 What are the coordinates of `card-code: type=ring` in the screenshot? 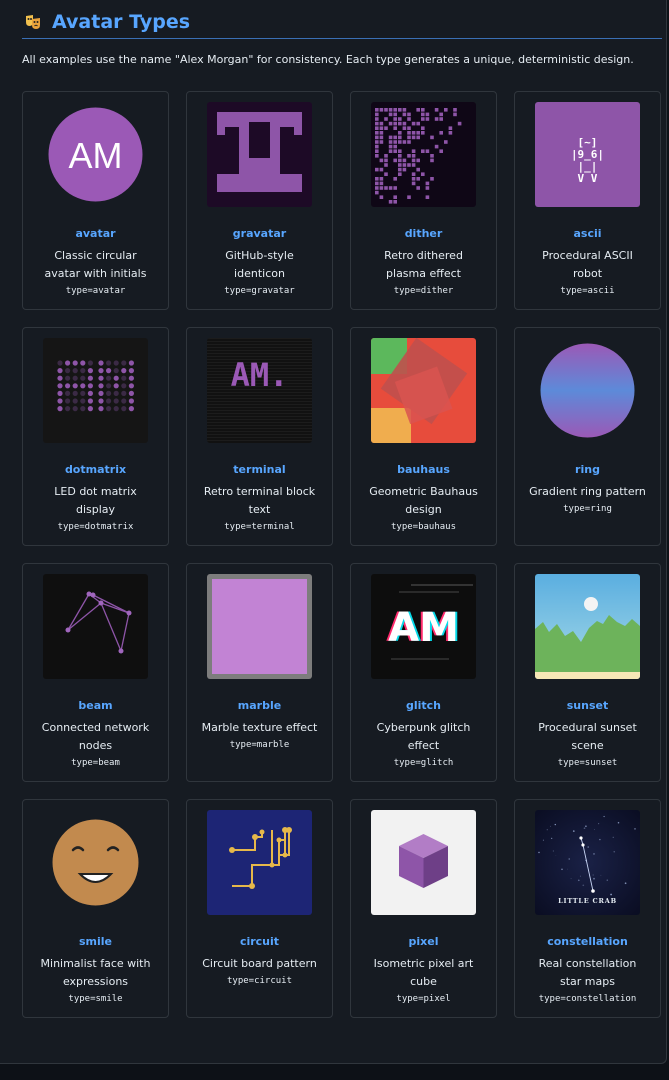 It's located at (587, 509).